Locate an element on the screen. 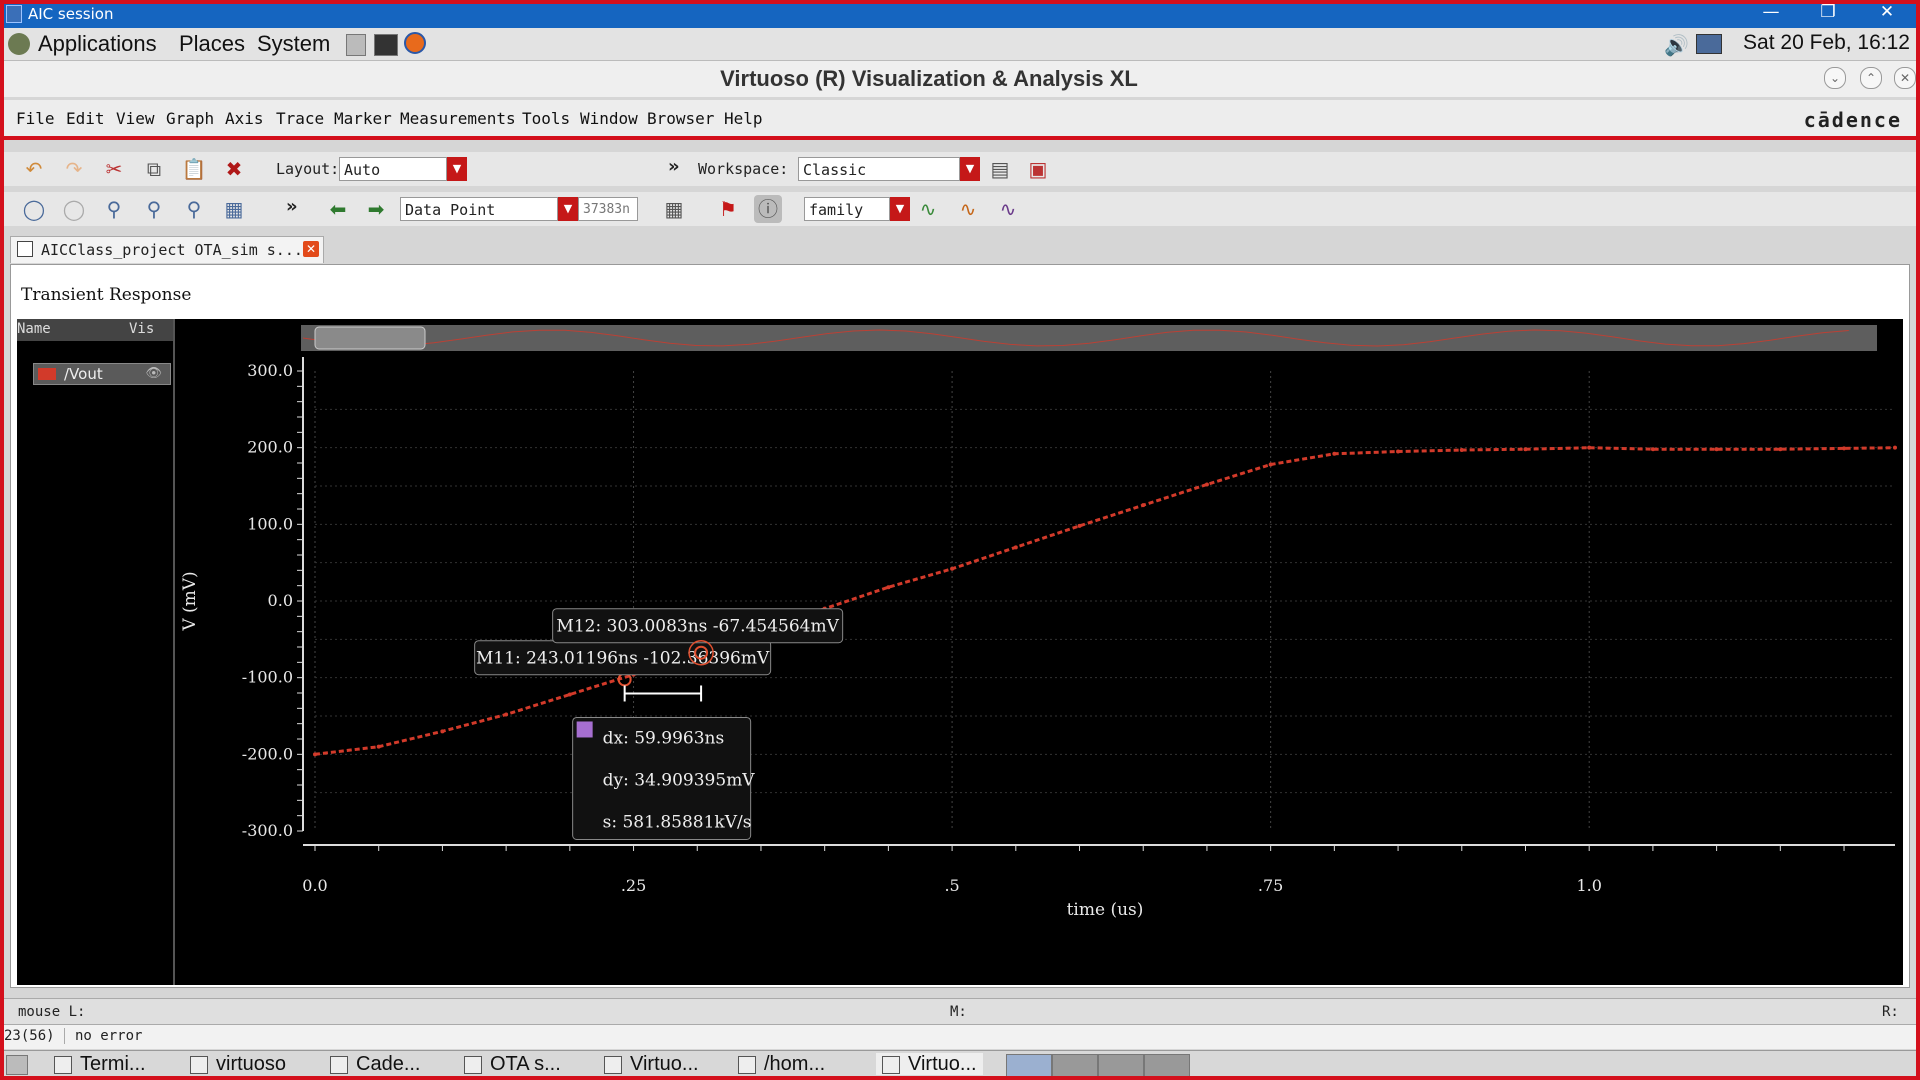 The height and width of the screenshot is (1080, 1920). tab-close-icon: ✕ is located at coordinates (311, 249).